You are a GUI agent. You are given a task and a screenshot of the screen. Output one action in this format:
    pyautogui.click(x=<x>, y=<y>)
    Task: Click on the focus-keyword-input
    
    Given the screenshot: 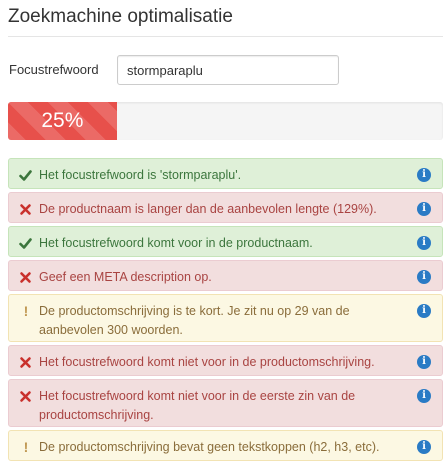 What is the action you would take?
    pyautogui.click(x=228, y=70)
    